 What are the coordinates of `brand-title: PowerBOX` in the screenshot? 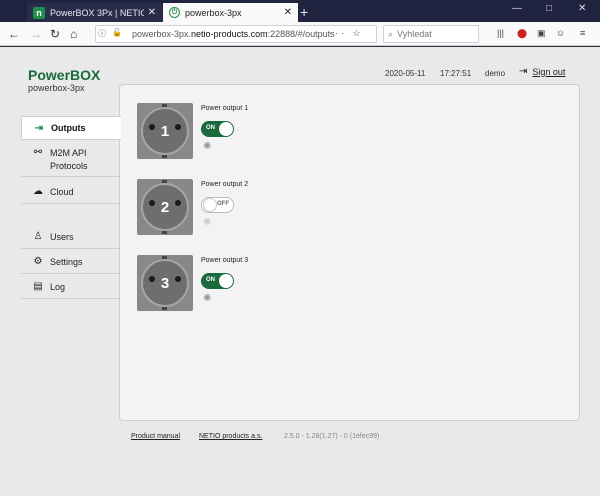 It's located at (64, 75).